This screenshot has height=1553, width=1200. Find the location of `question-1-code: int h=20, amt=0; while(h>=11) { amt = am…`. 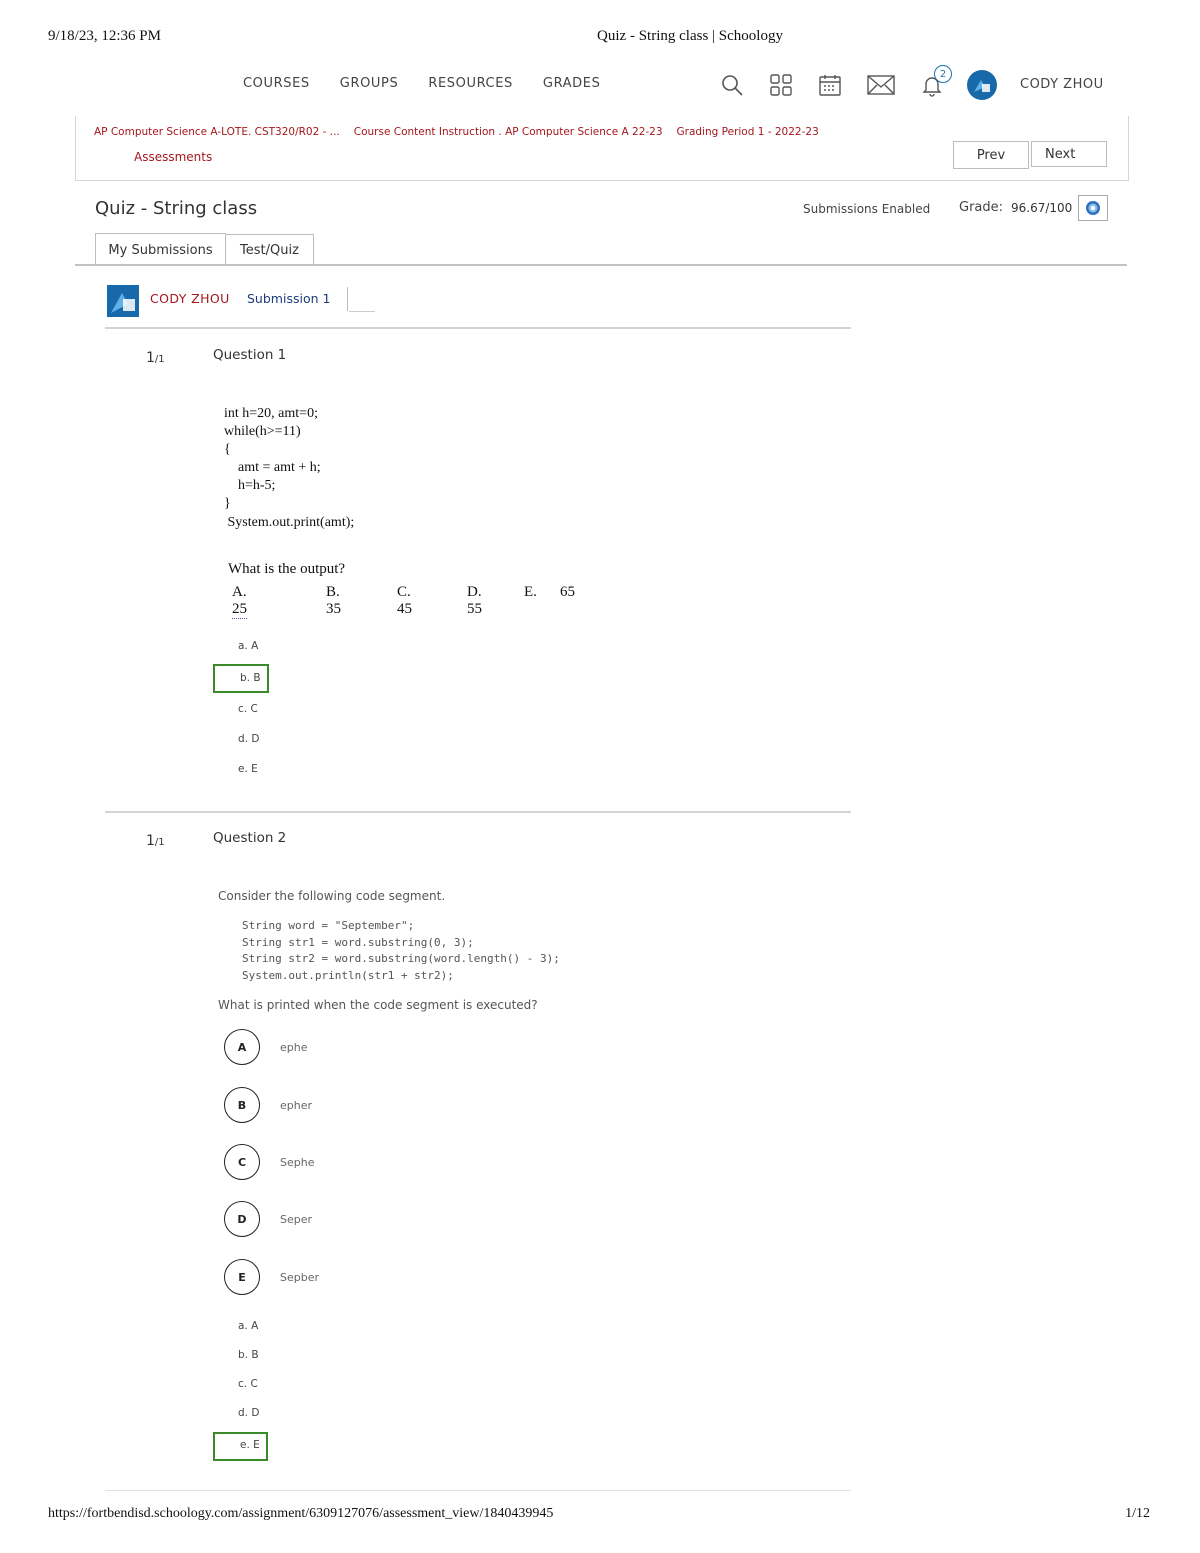

question-1-code: int h=20, amt=0; while(h>=11) { amt = am… is located at coordinates (289, 468).